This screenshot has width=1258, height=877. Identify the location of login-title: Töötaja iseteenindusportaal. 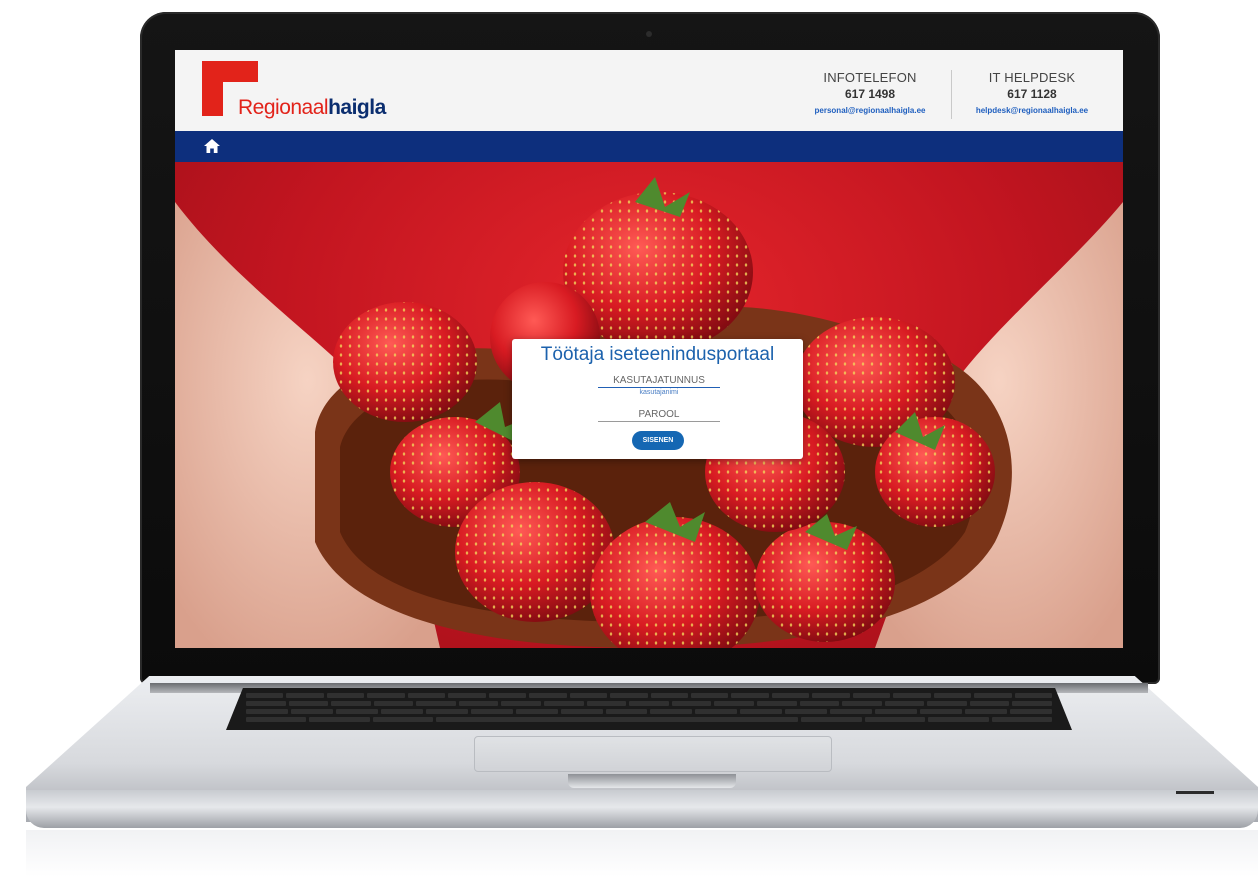
(657, 354).